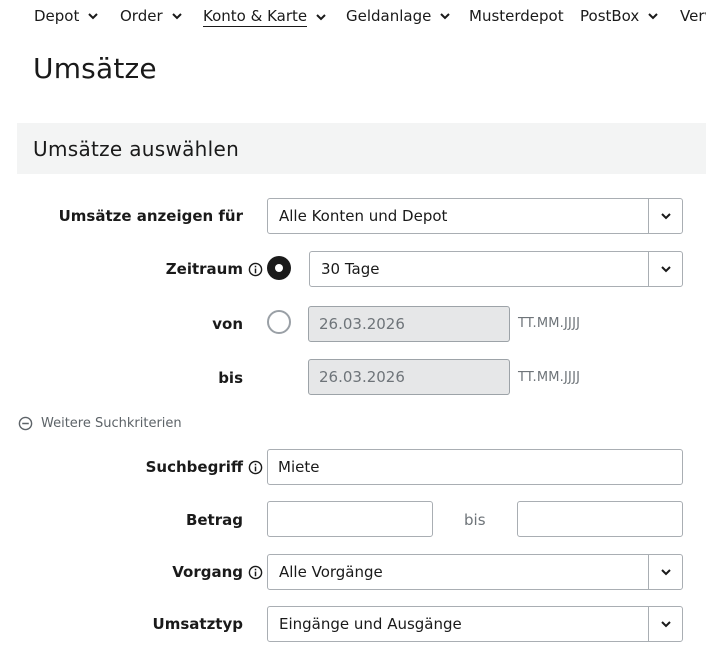  Describe the element at coordinates (475, 467) in the screenshot. I see `search-input: Miete` at that location.